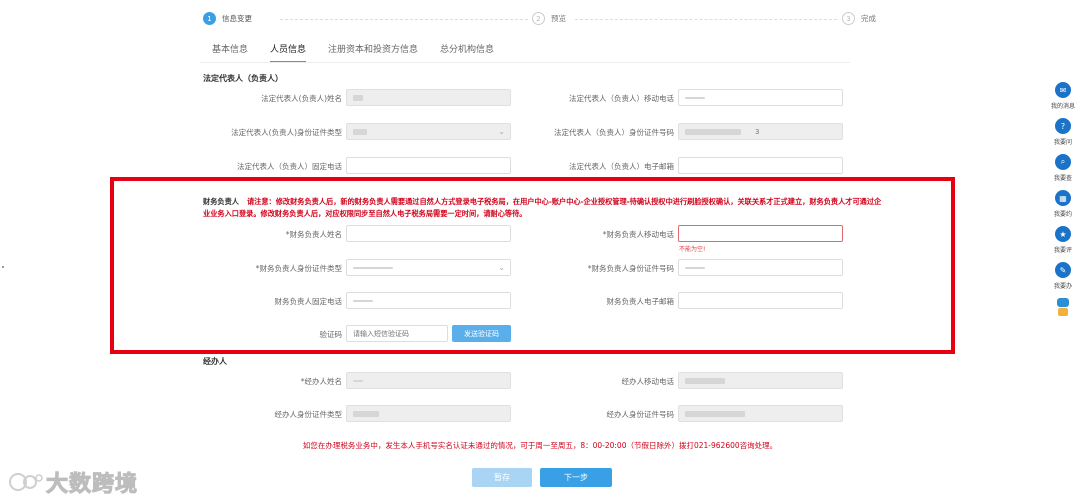  Describe the element at coordinates (549, 18) in the screenshot. I see `step-preview: 2 预览` at that location.